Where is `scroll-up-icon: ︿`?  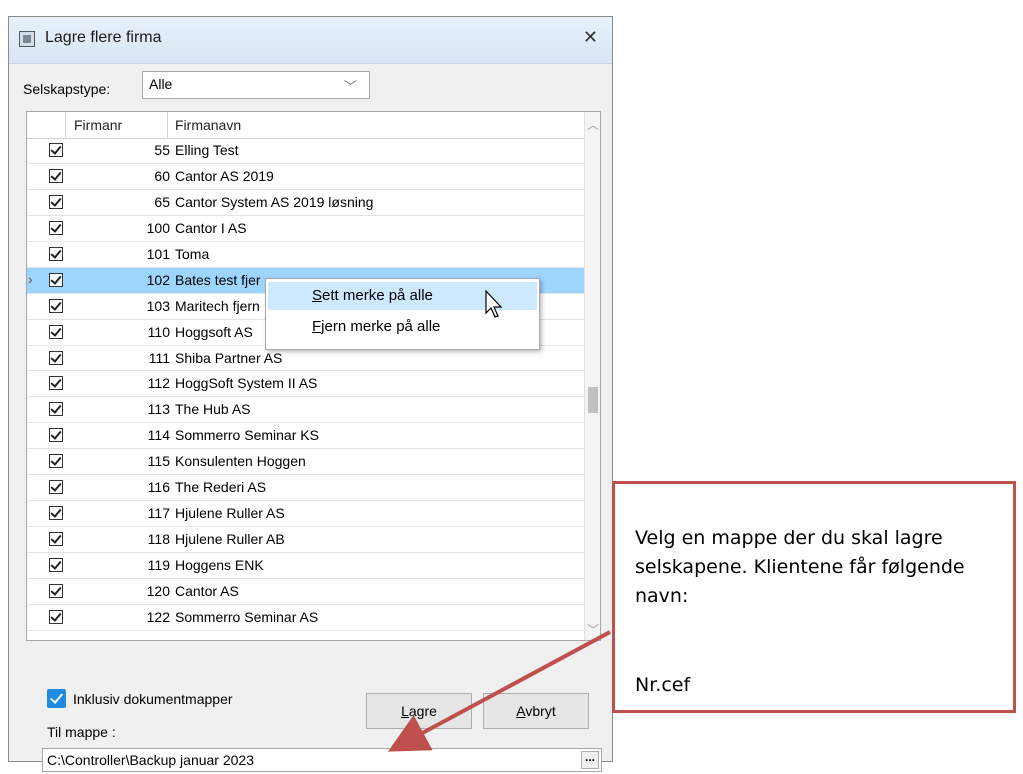
scroll-up-icon: ︿ is located at coordinates (593, 124).